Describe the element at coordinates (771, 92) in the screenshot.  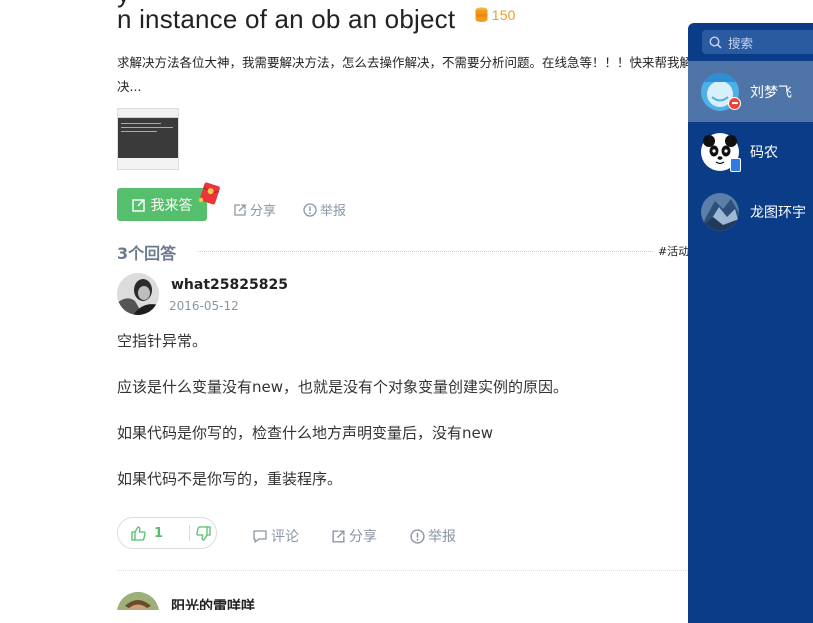
I see `contact-name: 刘梦飞` at that location.